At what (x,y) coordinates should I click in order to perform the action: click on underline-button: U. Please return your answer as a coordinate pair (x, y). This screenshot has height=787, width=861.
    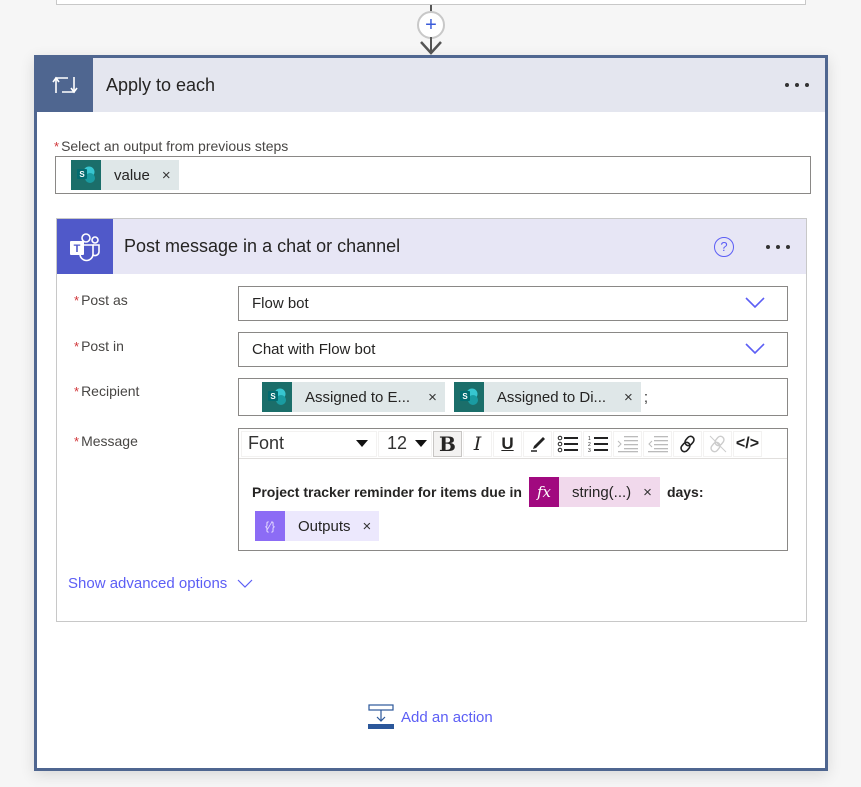
    Looking at the image, I should click on (507, 443).